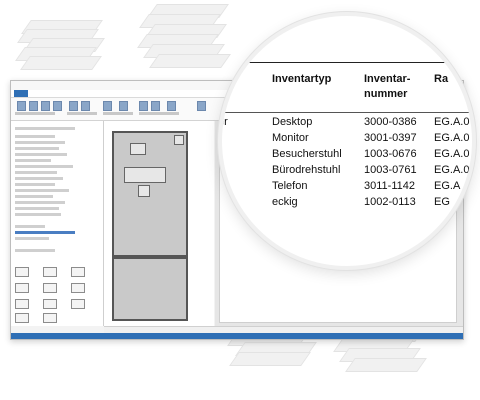 The image size is (480, 400). Describe the element at coordinates (442, 202) in the screenshot. I see `cell-room: EG` at that location.